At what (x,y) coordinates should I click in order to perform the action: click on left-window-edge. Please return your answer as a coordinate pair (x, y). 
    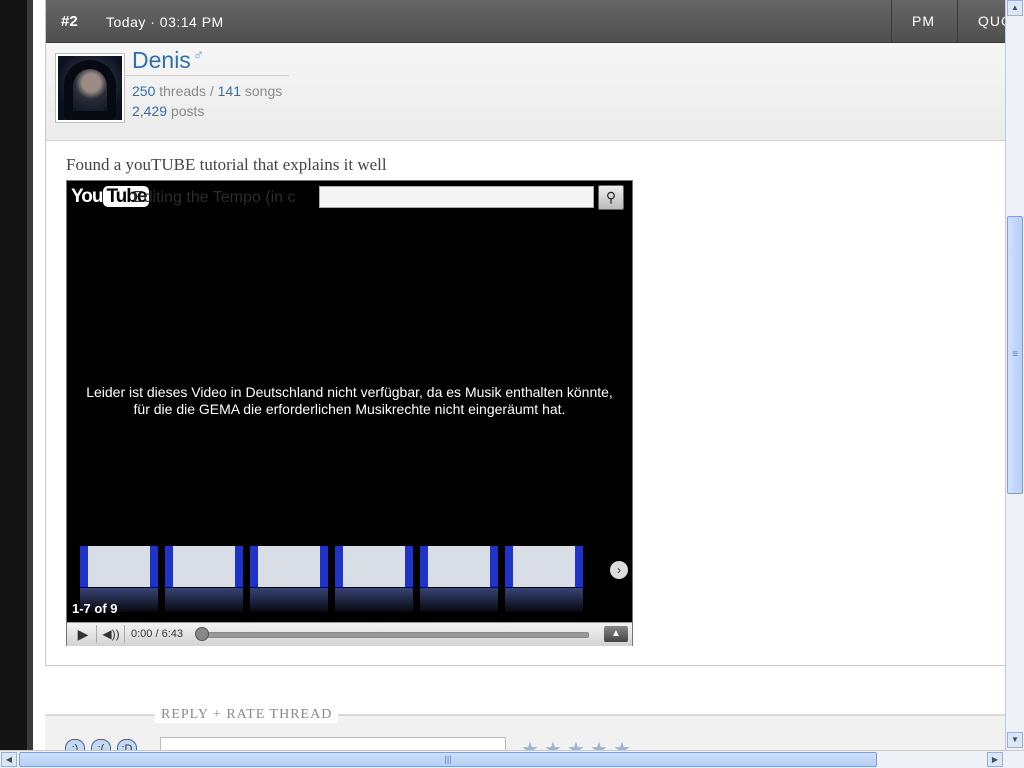
    Looking at the image, I should click on (16, 384).